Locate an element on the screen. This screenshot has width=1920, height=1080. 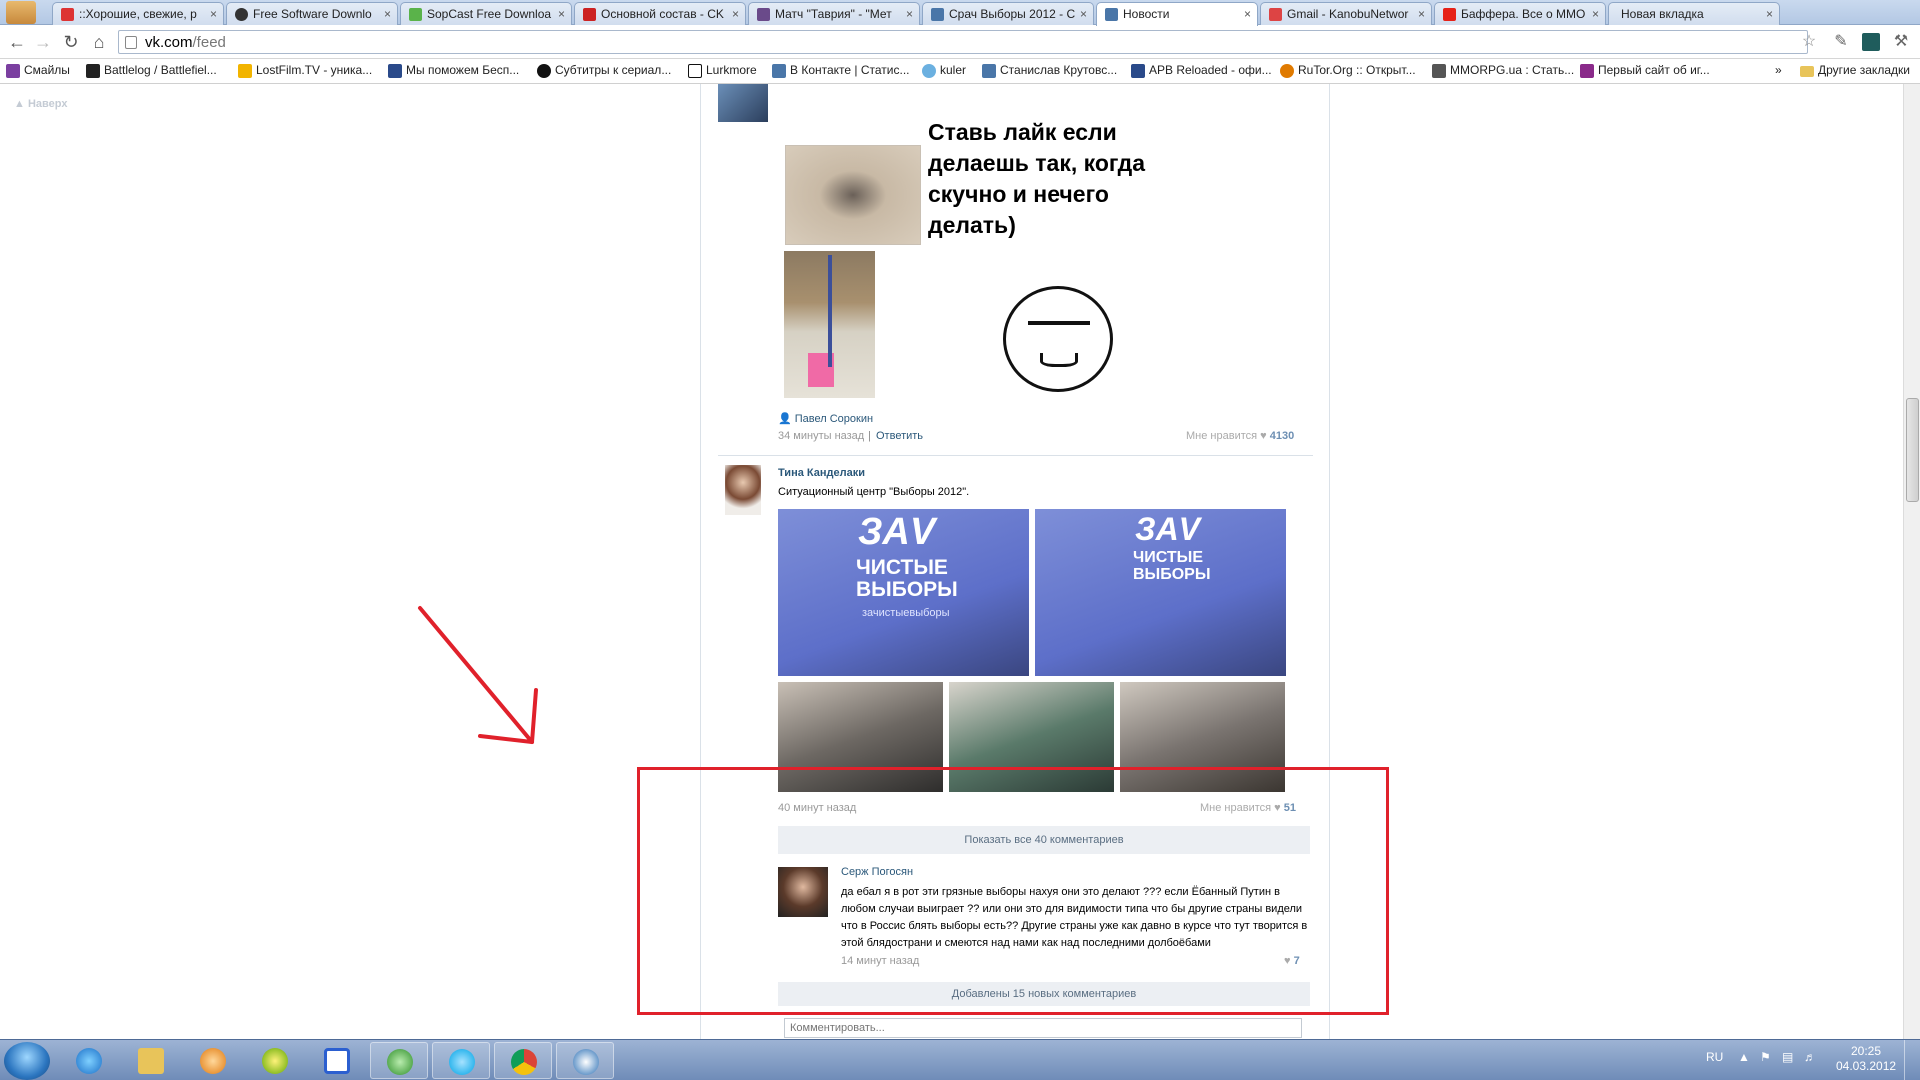
taskbar-chrome is located at coordinates (523, 1060).